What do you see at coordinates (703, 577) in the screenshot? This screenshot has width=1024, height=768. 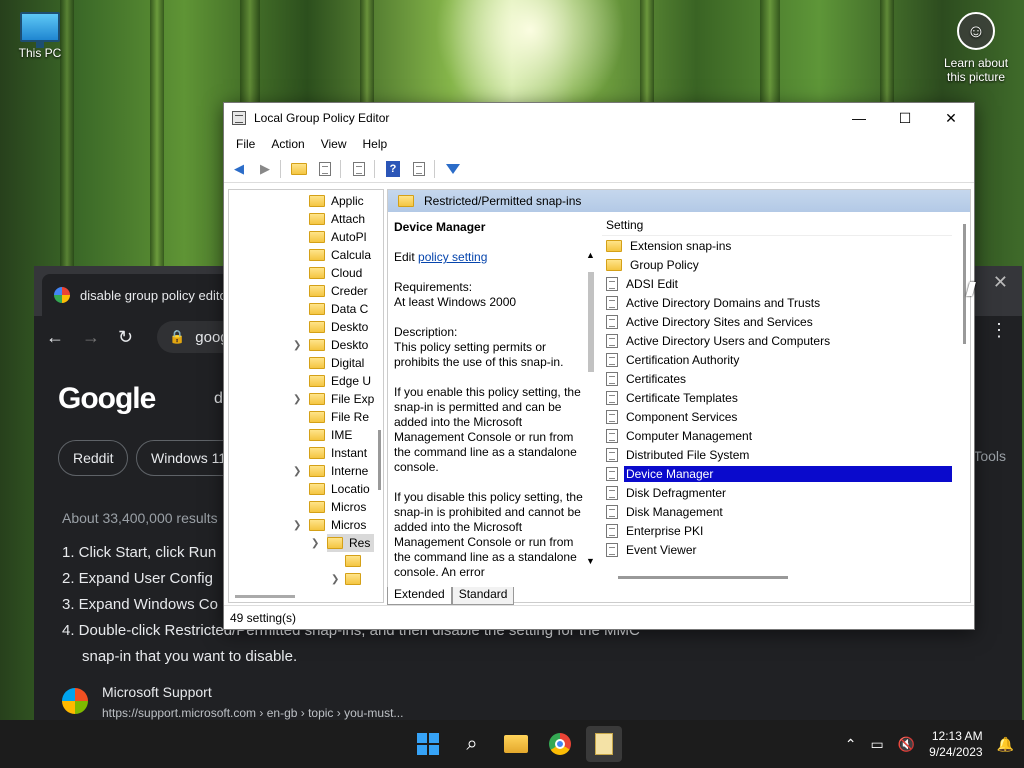 I see `list-horizontal-scrollbar` at bounding box center [703, 577].